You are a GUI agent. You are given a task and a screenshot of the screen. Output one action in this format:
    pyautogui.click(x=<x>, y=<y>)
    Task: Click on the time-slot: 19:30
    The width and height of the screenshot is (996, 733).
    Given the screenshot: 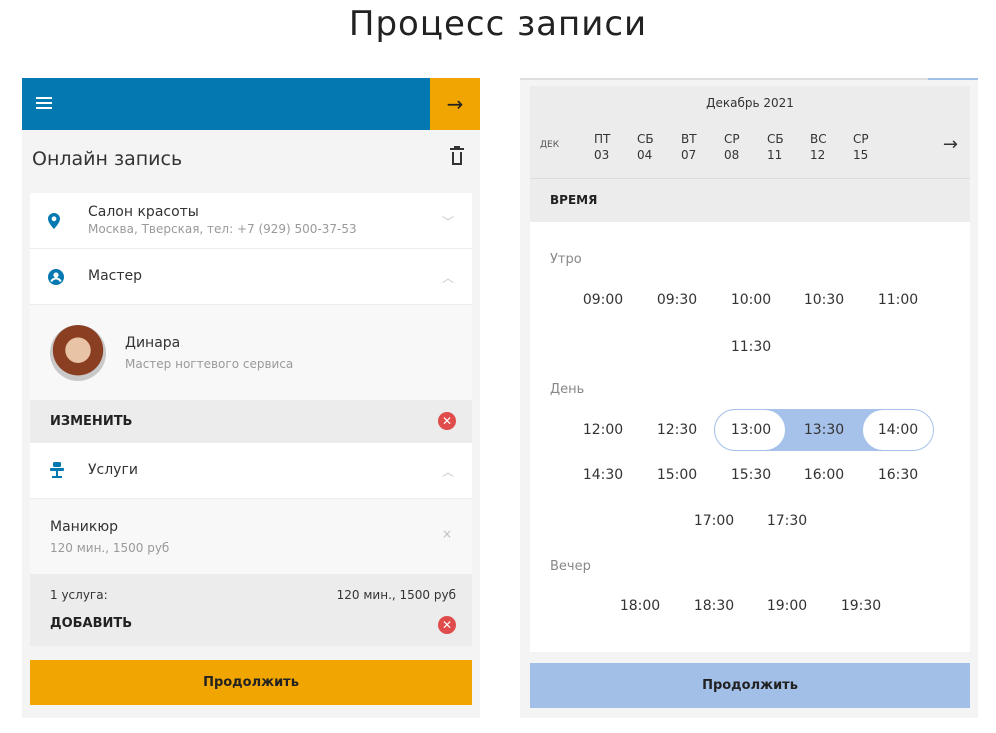 What is the action you would take?
    pyautogui.click(x=861, y=606)
    